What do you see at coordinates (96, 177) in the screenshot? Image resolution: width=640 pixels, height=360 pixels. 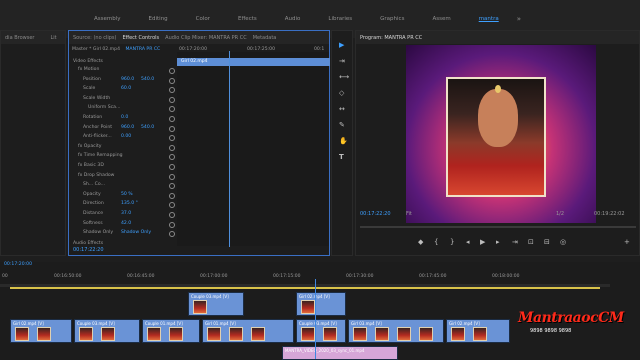 I see `effect-row: fx Drop Shadow` at bounding box center [96, 177].